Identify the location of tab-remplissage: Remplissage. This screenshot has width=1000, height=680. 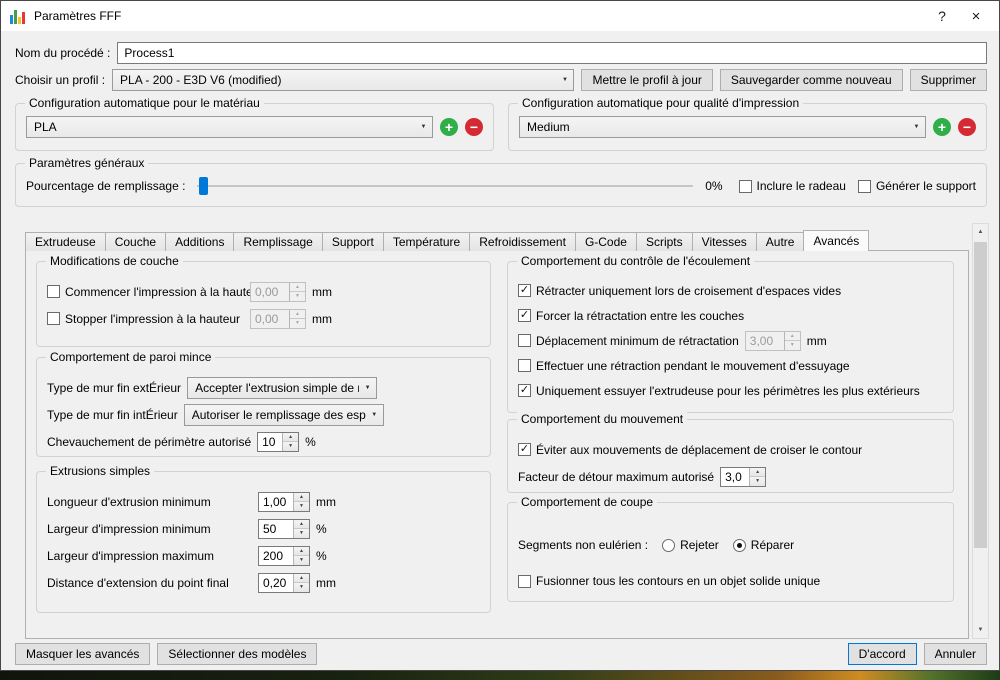
(278, 241).